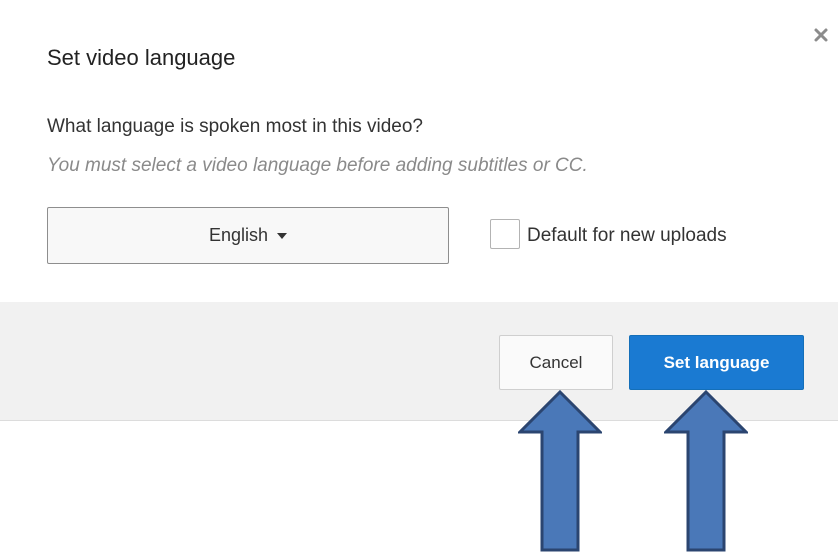 The height and width of the screenshot is (552, 838). Describe the element at coordinates (627, 236) in the screenshot. I see `default-for-new-uploads-label: Default for new uploads` at that location.